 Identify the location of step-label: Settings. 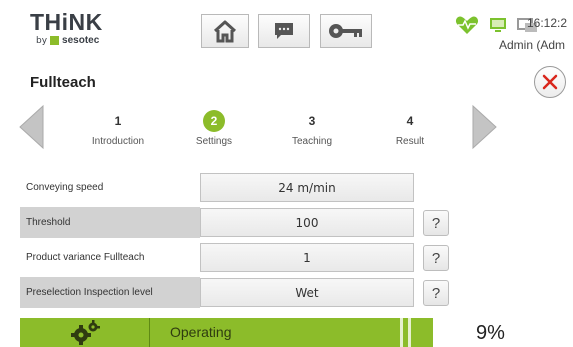
(214, 141).